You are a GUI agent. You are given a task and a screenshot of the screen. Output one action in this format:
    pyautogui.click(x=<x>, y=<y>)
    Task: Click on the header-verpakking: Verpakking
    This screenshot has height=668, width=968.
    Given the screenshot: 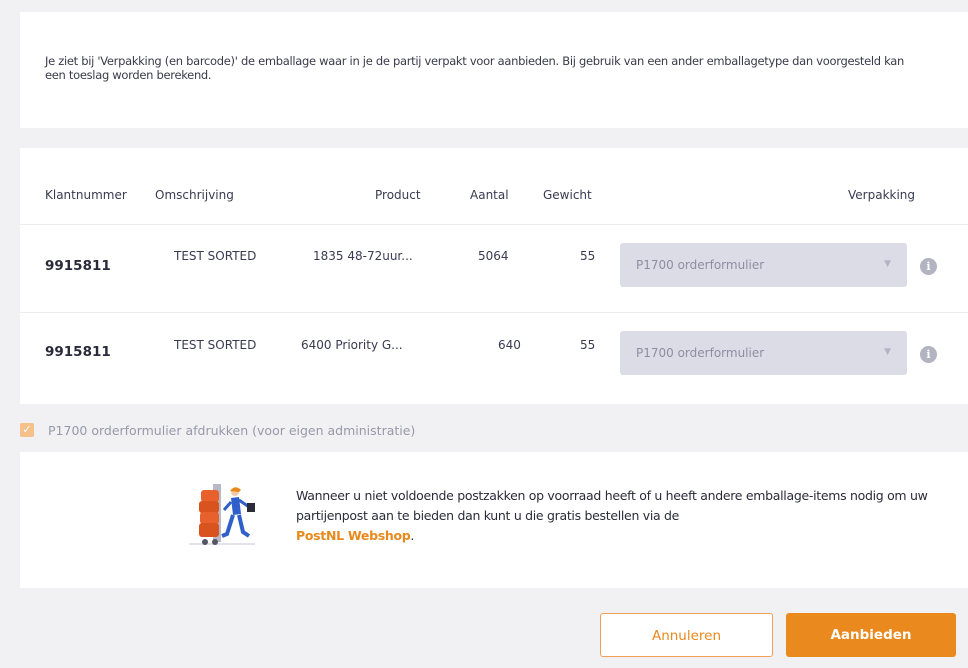 What is the action you would take?
    pyautogui.click(x=882, y=195)
    